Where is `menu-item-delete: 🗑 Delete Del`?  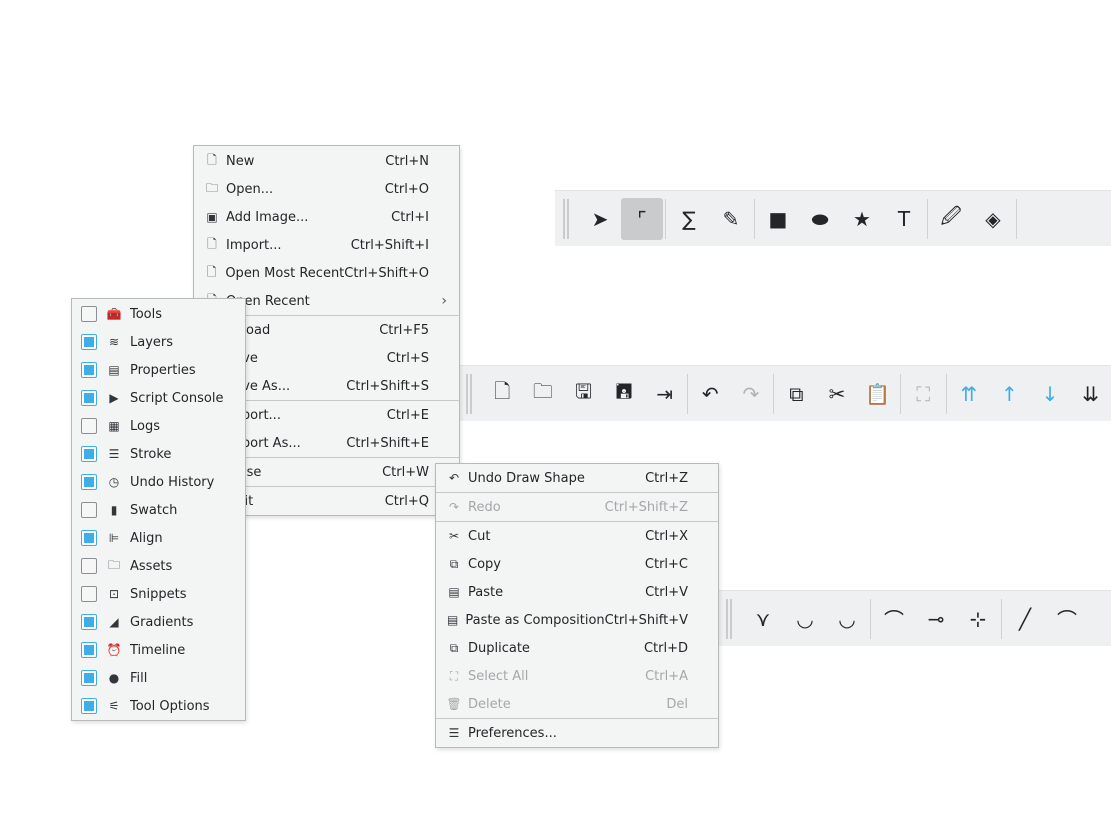
menu-item-delete: 🗑 Delete Del is located at coordinates (577, 704).